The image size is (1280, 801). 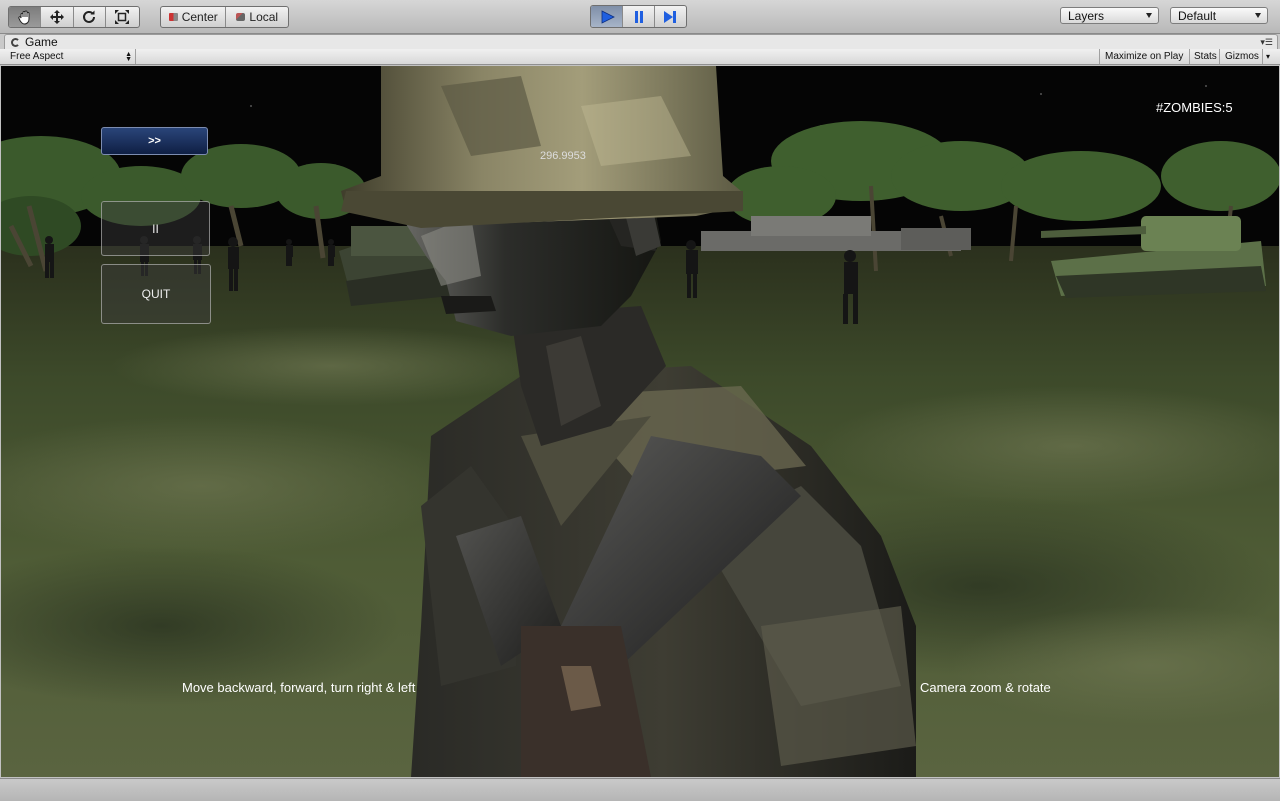 I want to click on pivot-label: Center, so click(x=199, y=17).